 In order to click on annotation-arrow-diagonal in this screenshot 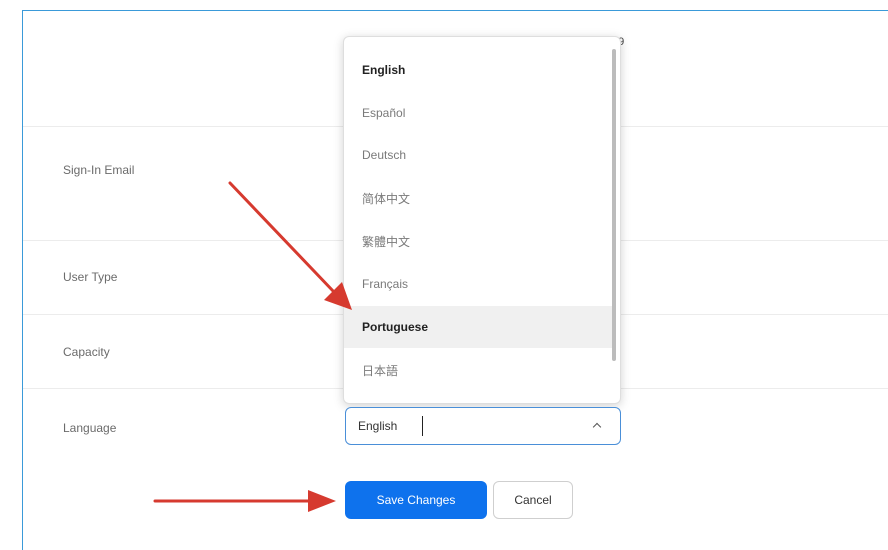, I will do `click(290, 245)`.